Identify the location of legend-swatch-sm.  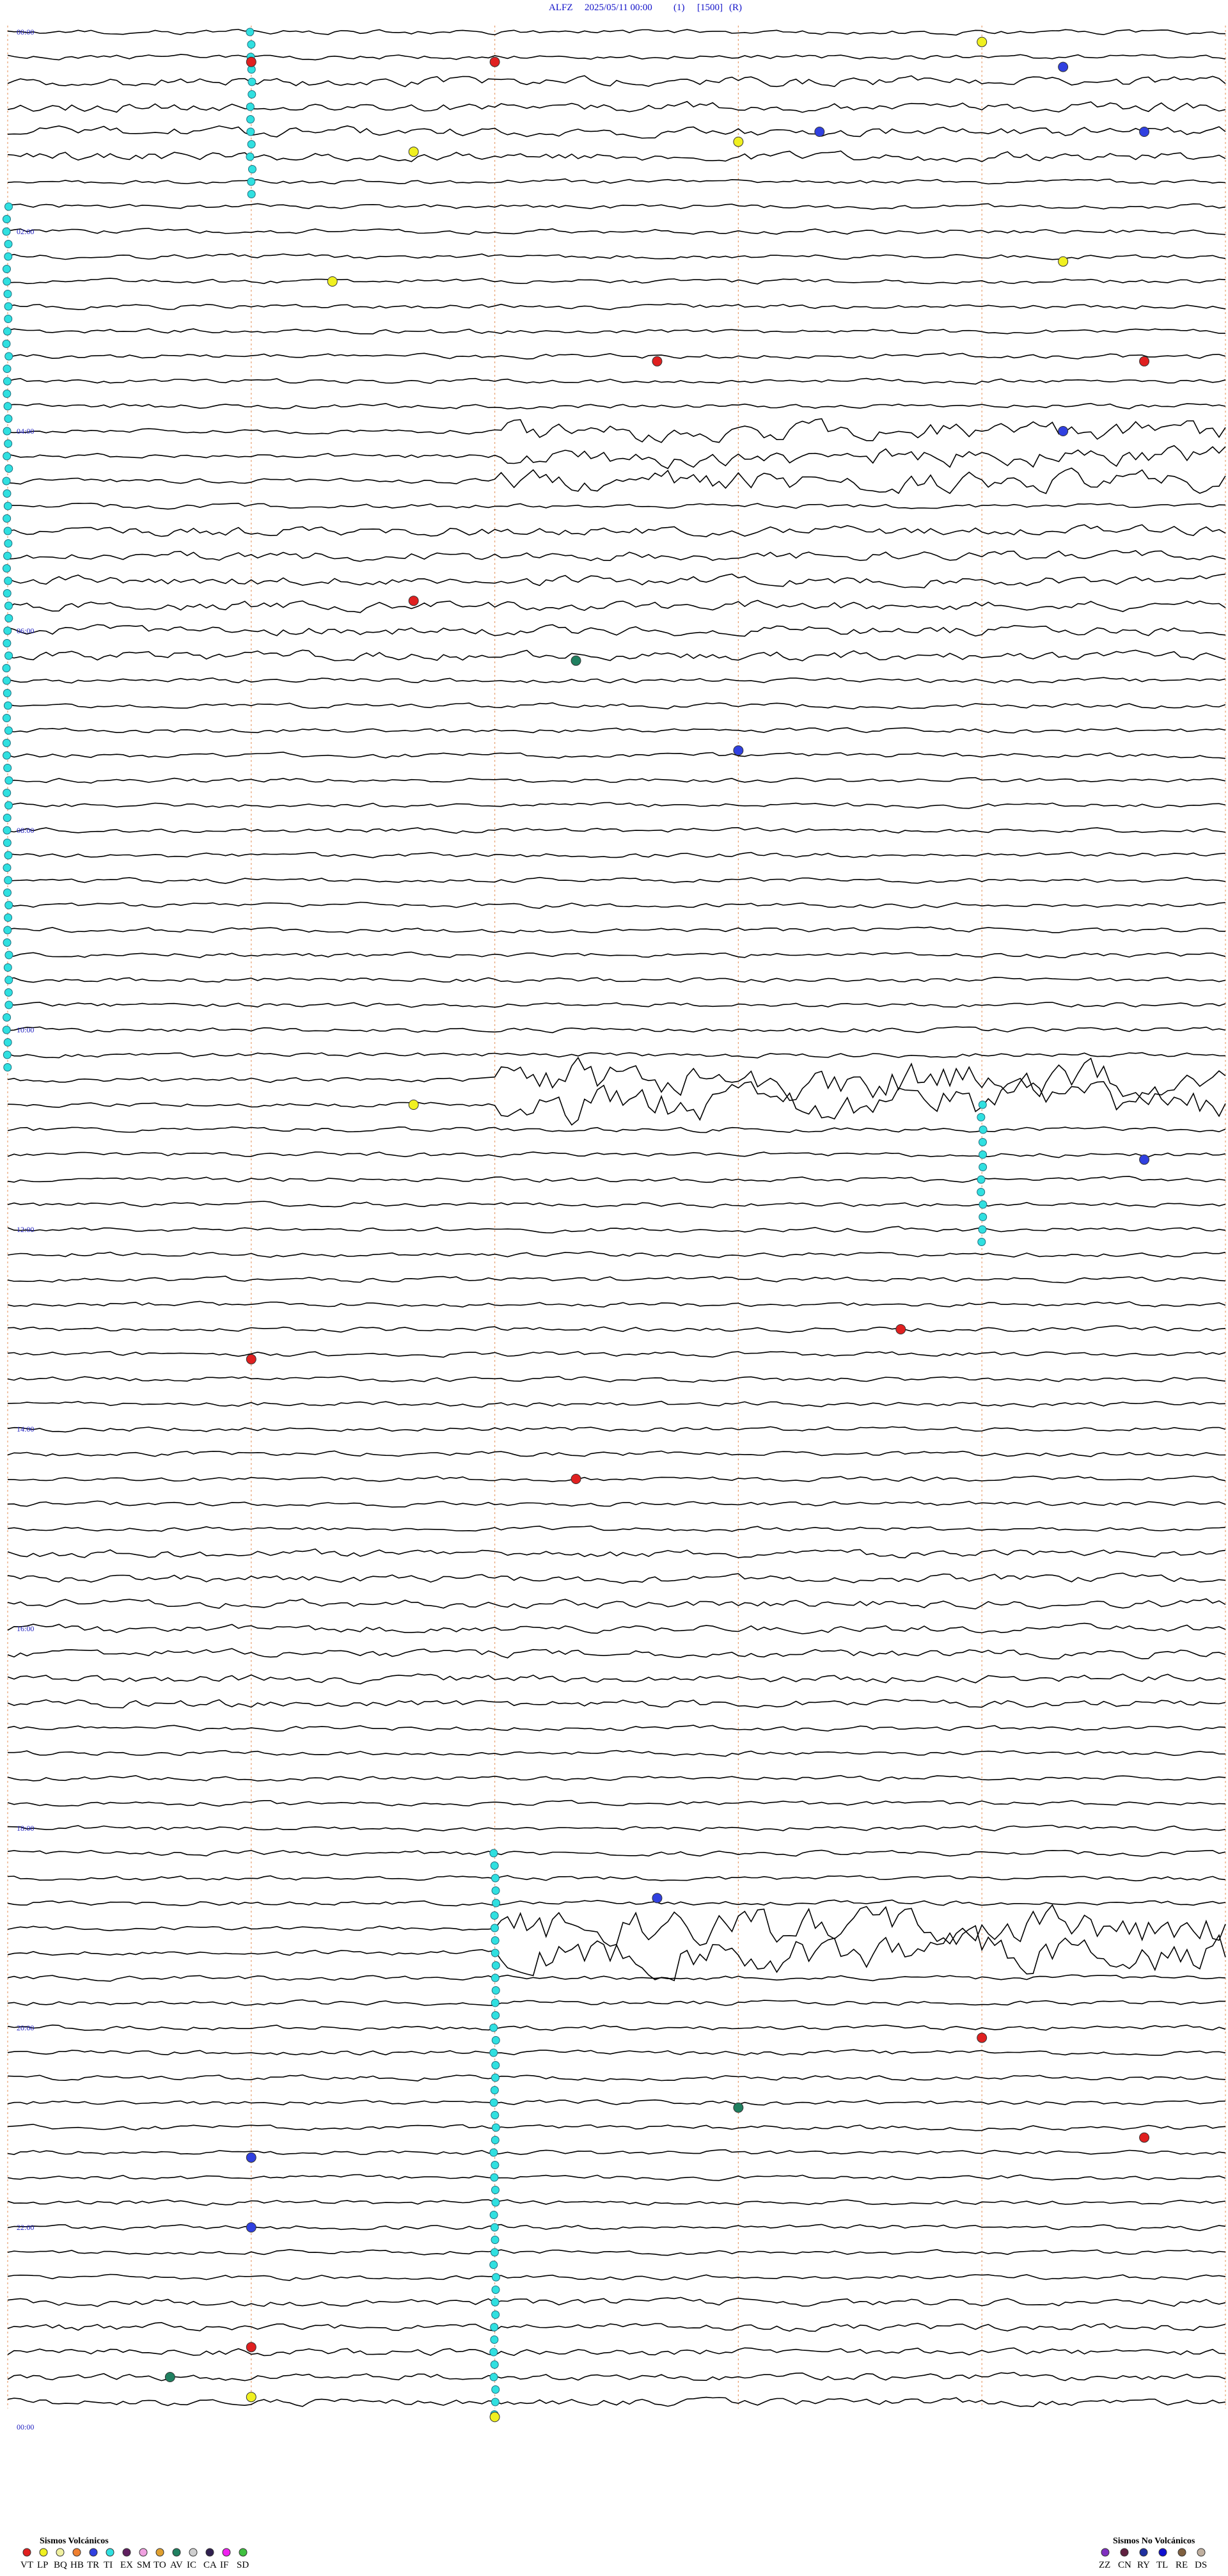
(143, 2552).